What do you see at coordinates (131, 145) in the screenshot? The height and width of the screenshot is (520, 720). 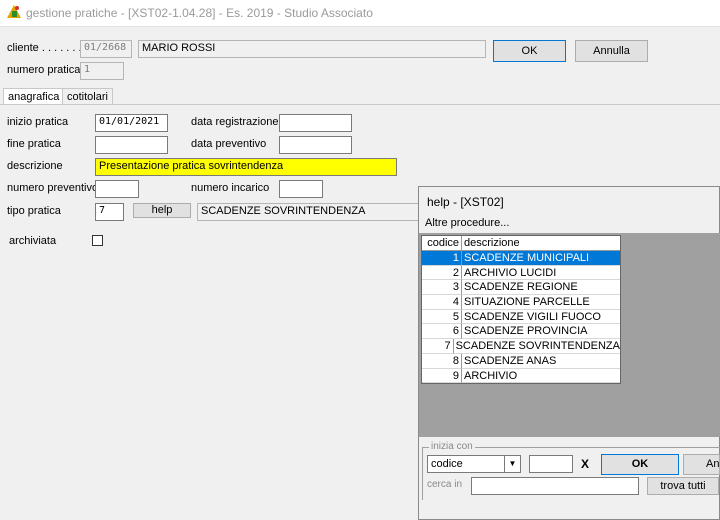 I see `fine-pratica-field` at bounding box center [131, 145].